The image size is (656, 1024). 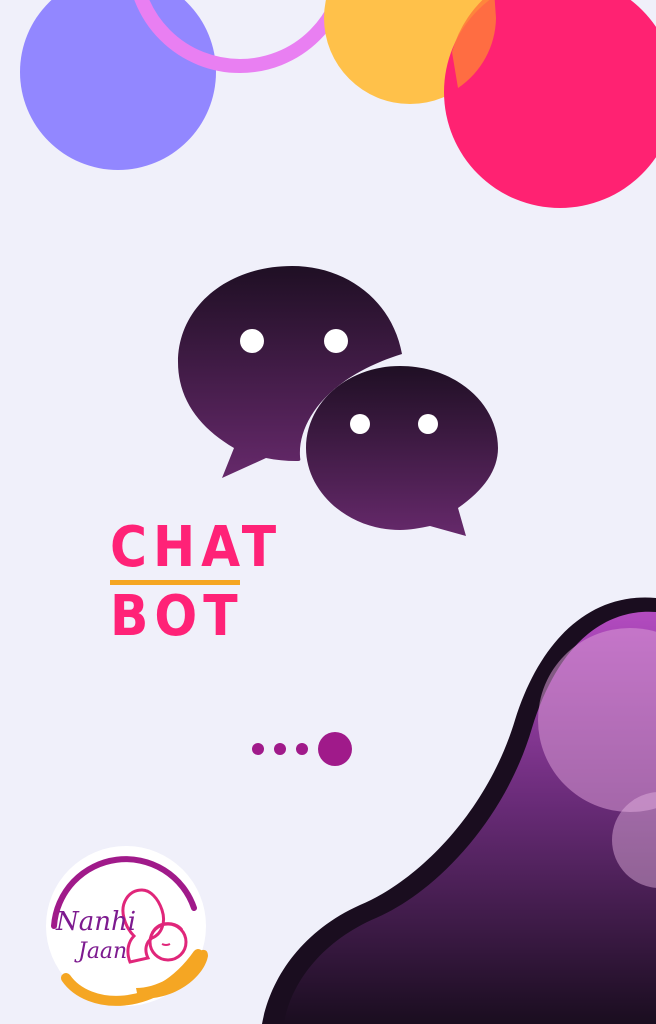 What do you see at coordinates (95, 922) in the screenshot?
I see `logo-text: Nanhi` at bounding box center [95, 922].